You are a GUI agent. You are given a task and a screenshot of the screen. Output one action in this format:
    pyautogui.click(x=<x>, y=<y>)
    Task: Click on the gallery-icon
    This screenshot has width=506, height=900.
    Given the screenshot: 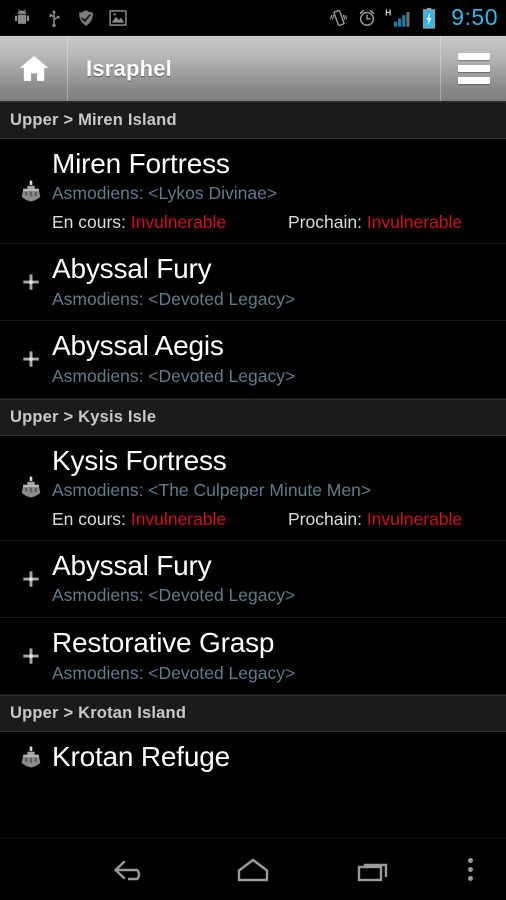 What is the action you would take?
    pyautogui.click(x=118, y=18)
    